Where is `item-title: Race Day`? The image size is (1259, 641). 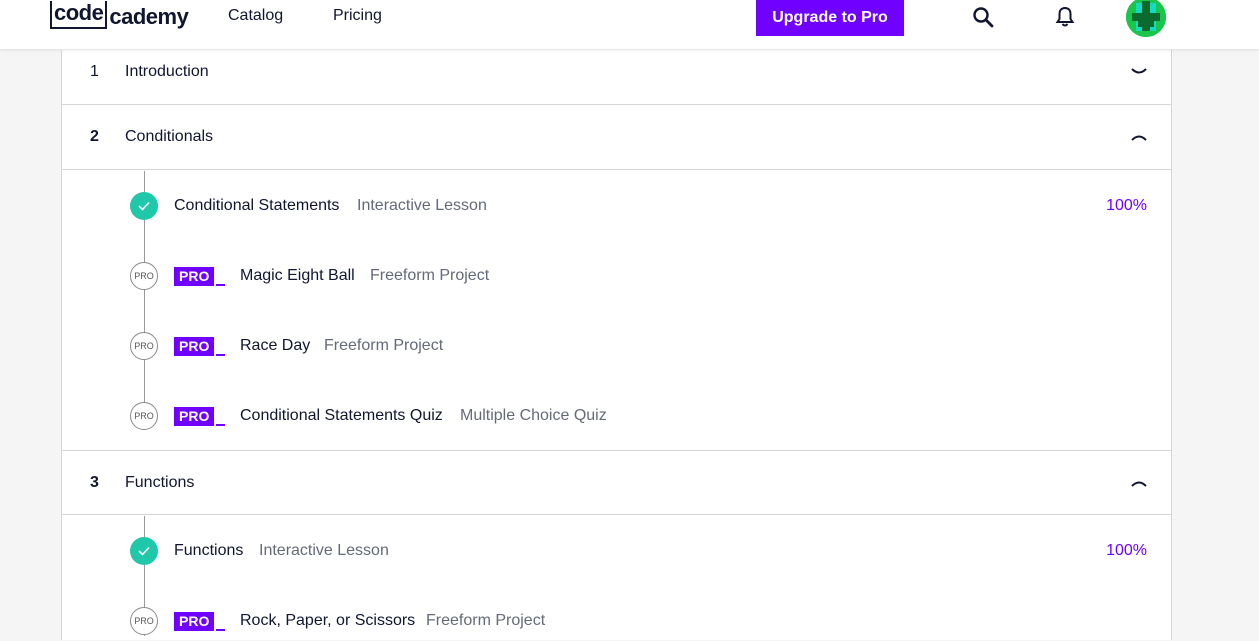 item-title: Race Day is located at coordinates (275, 346).